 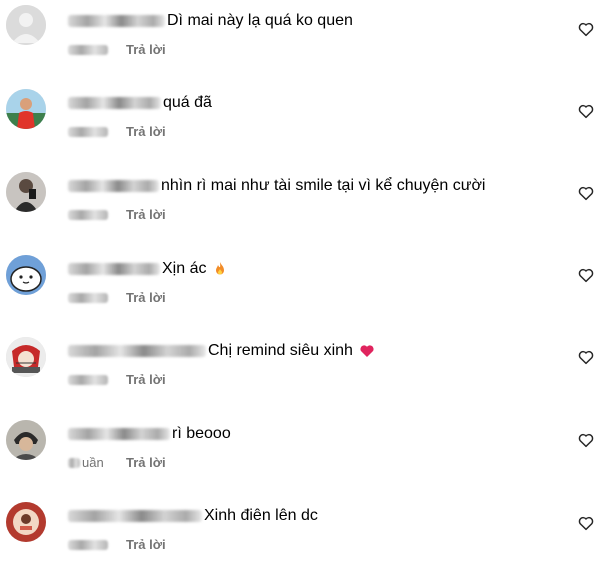 I want to click on red-heart-emoji-icon, so click(x=367, y=351).